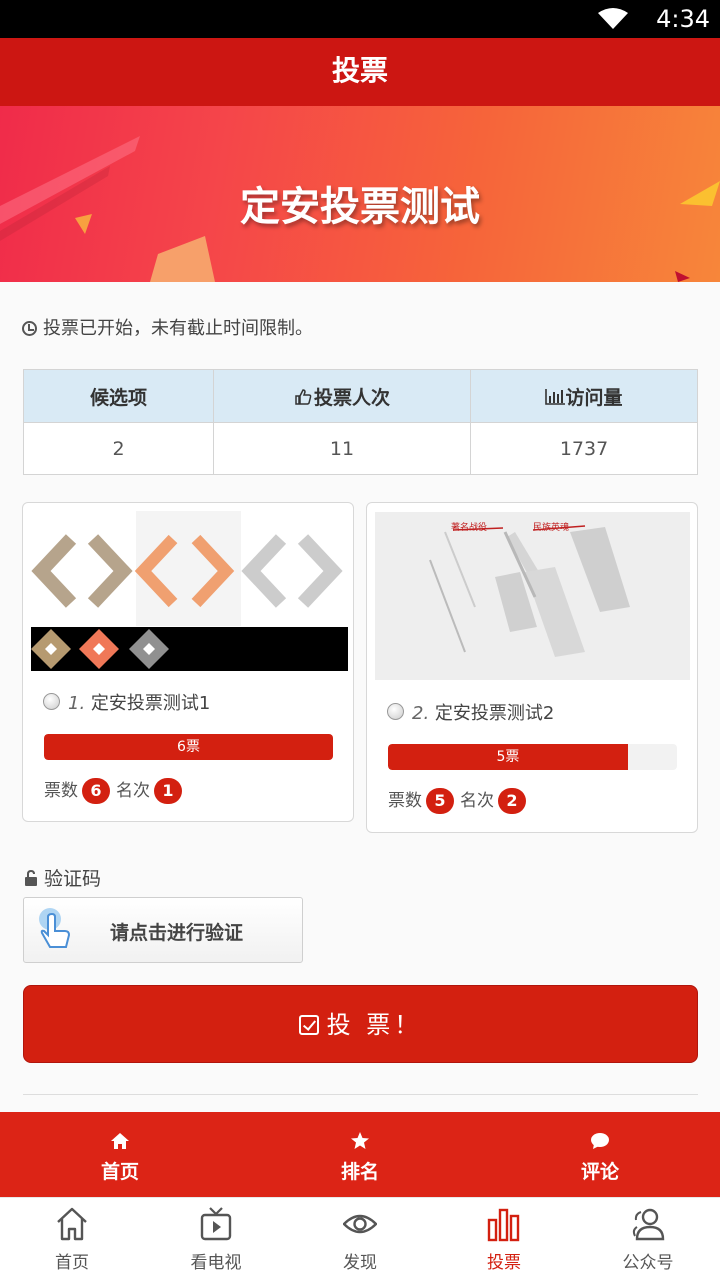 The image size is (720, 1280). What do you see at coordinates (150, 703) in the screenshot?
I see `candidate-name: 定安投票测试1` at bounding box center [150, 703].